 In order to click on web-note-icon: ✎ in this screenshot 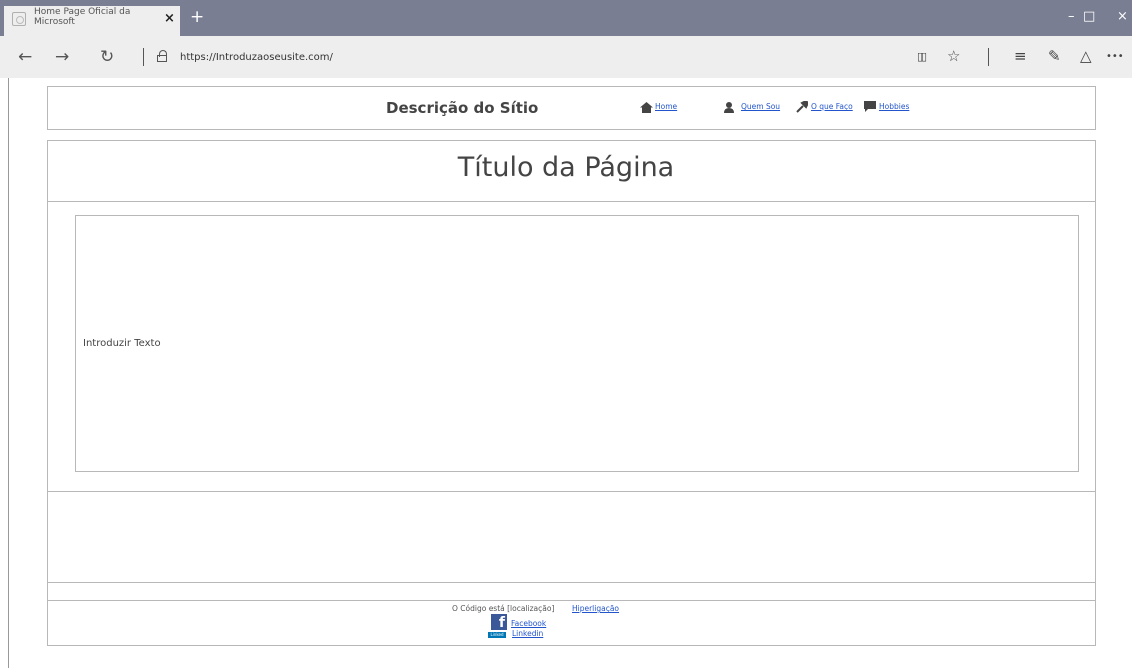, I will do `click(1054, 56)`.